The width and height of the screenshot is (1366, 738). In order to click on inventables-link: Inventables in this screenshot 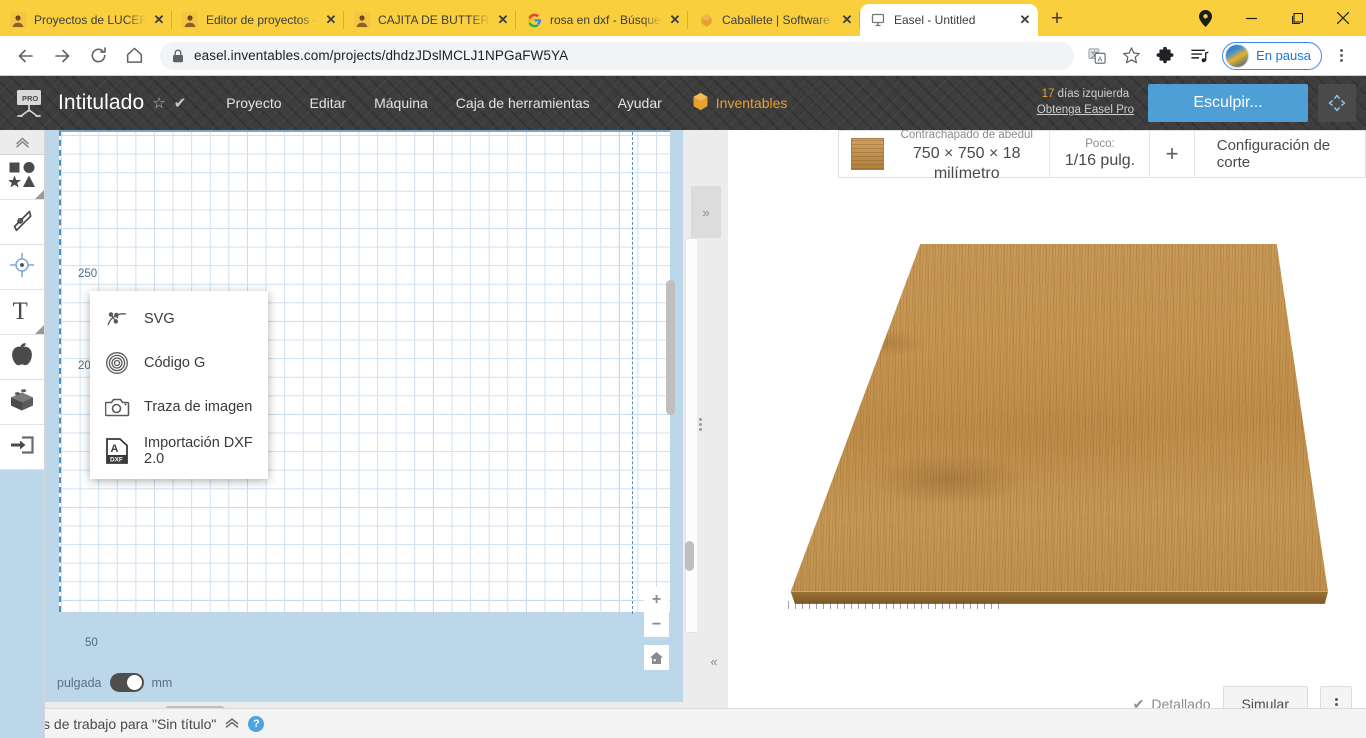, I will do `click(740, 103)`.